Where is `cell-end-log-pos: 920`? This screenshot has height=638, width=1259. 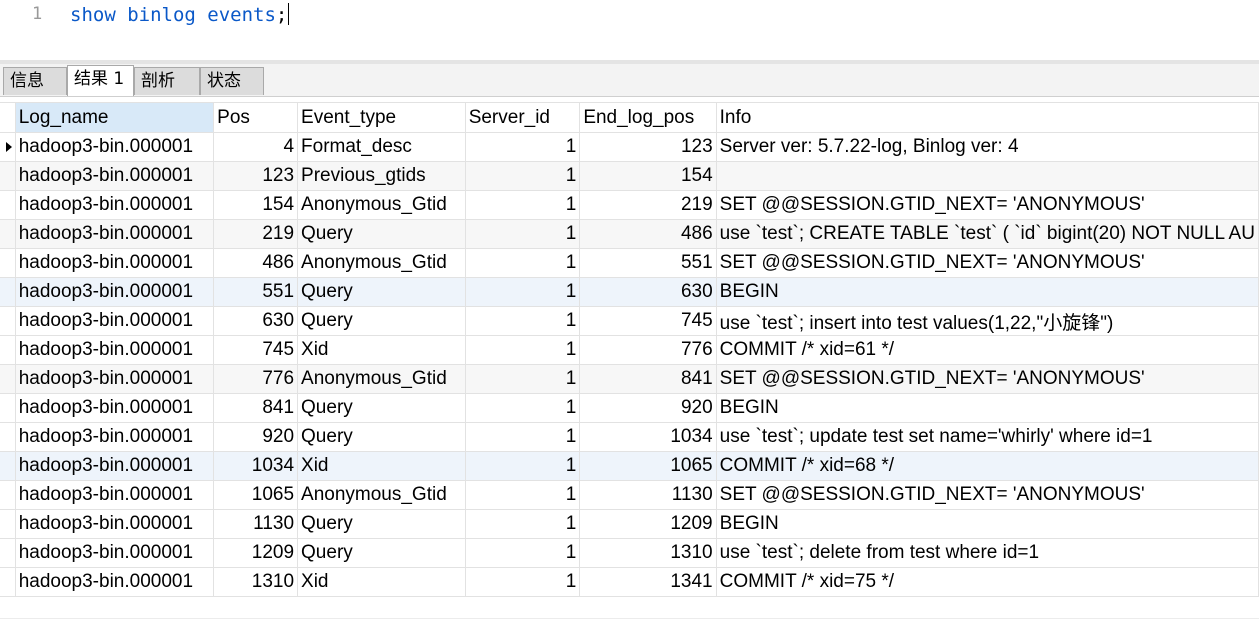
cell-end-log-pos: 920 is located at coordinates (648, 408).